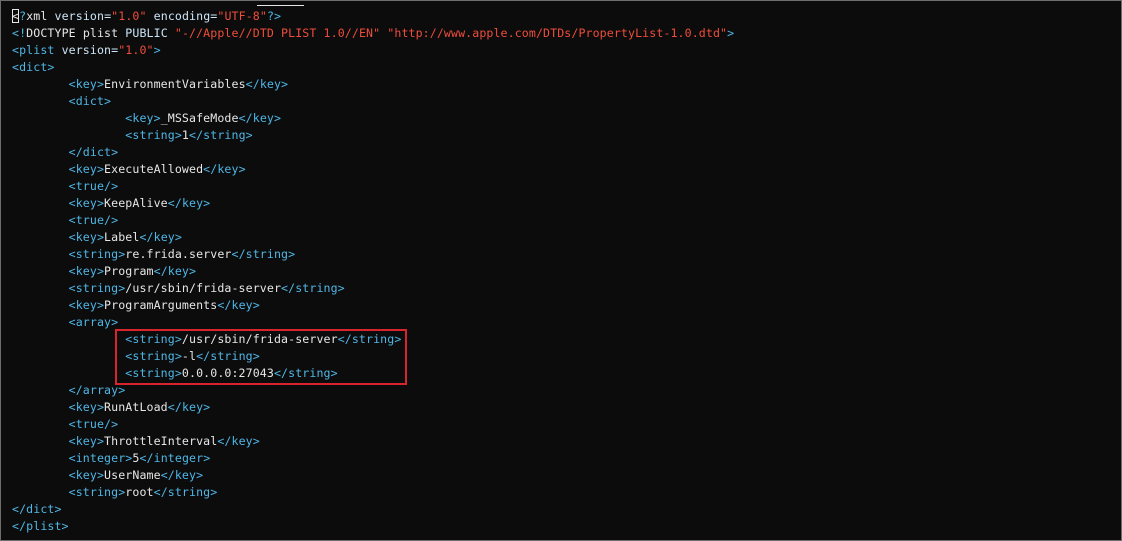 The width and height of the screenshot is (1122, 541). What do you see at coordinates (373, 288) in the screenshot?
I see `code-line: <string>/usr/sbin/frida-server</string>` at bounding box center [373, 288].